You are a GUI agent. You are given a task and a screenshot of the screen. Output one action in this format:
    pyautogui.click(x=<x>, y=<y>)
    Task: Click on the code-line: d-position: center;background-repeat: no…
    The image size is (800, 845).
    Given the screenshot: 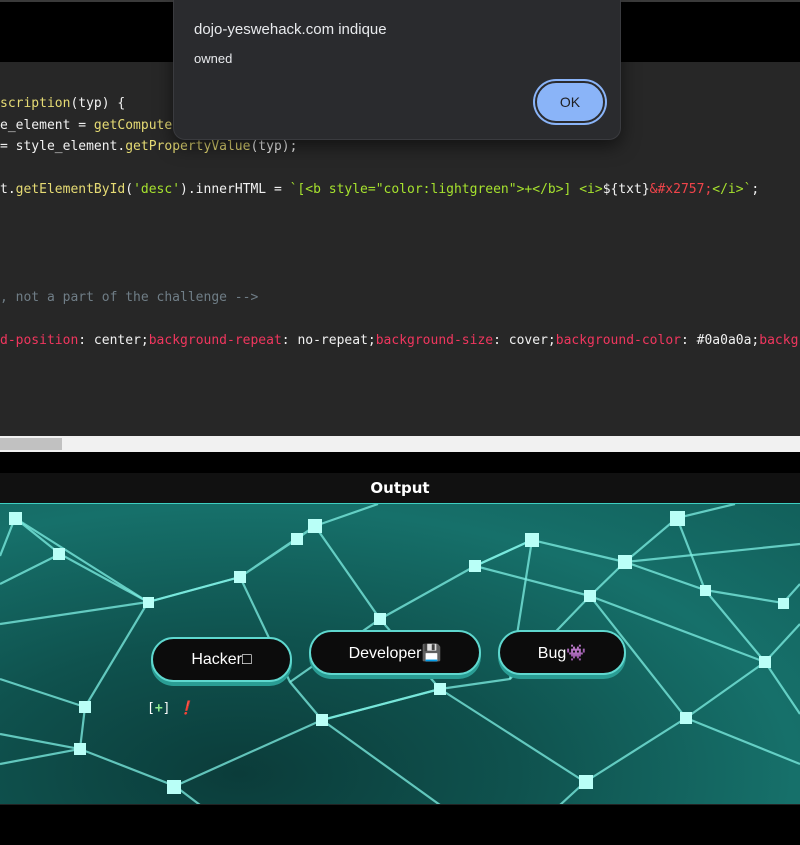 What is the action you would take?
    pyautogui.click(x=400, y=341)
    